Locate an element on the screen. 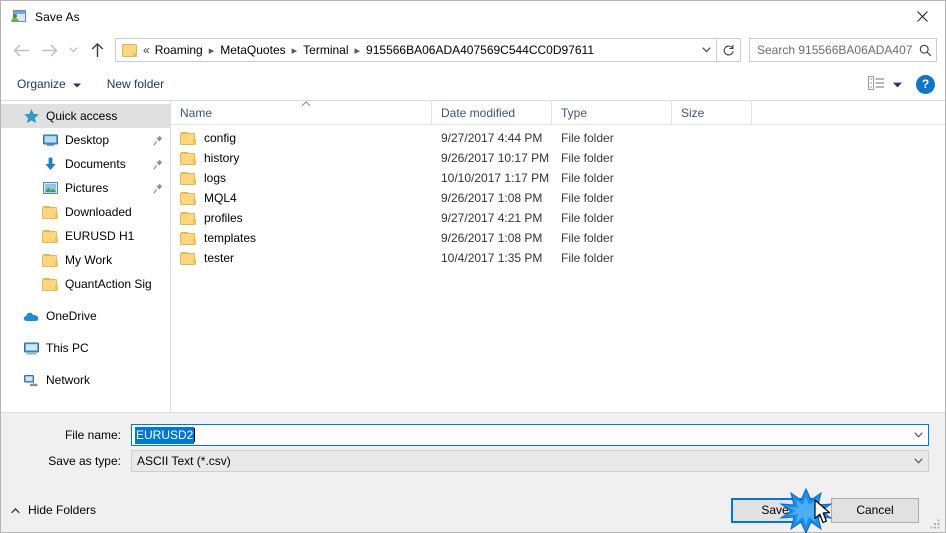  sidebar-item-documents: Documents is located at coordinates (85, 164).